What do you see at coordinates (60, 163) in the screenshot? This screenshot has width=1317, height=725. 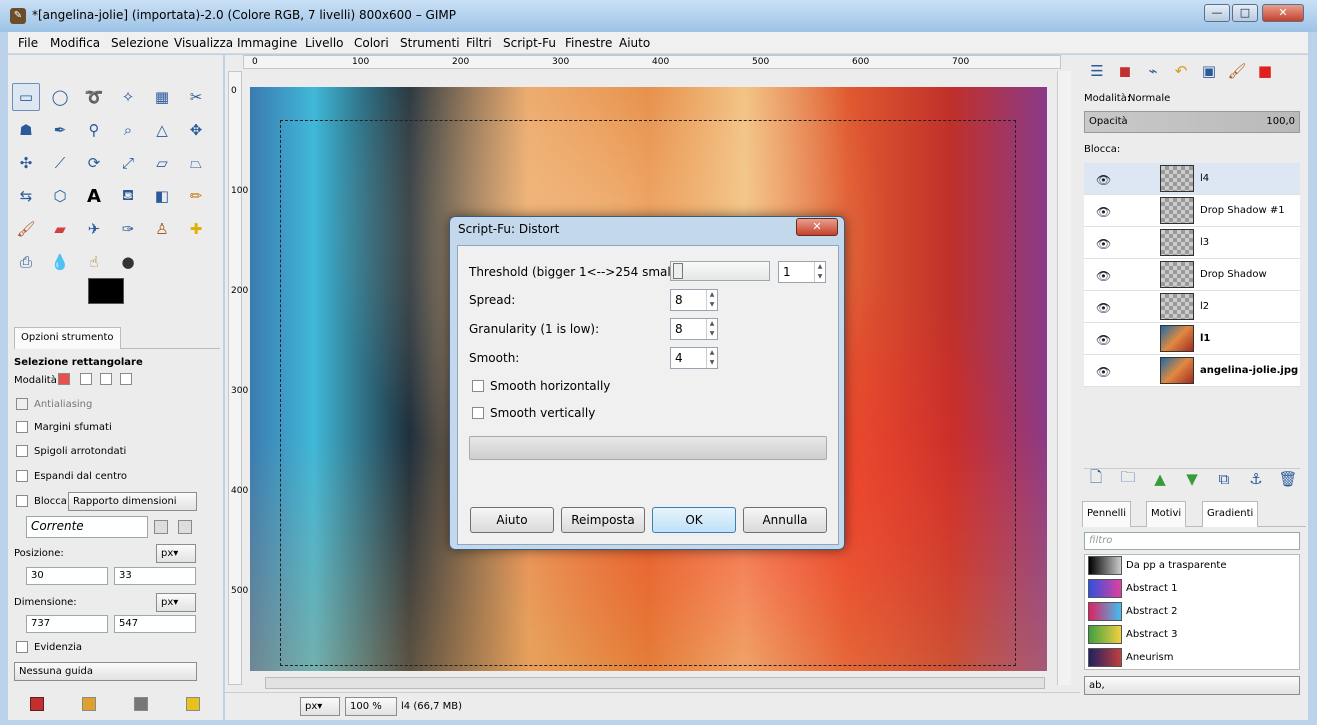 I see `crop-icon: ⟋` at bounding box center [60, 163].